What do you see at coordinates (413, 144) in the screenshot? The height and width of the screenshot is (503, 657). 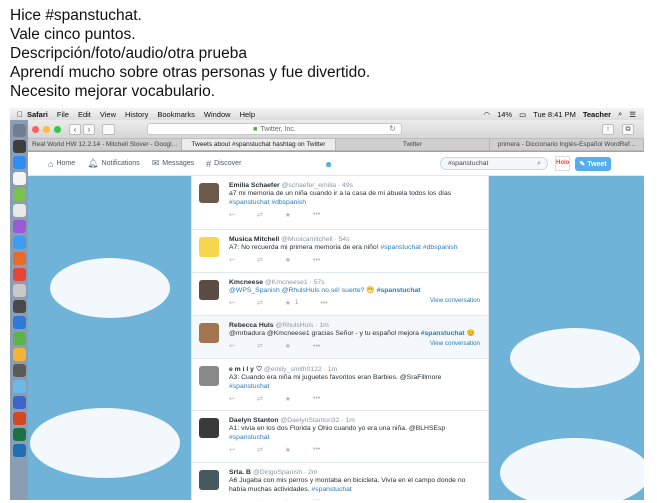 I see `tab-twitter: Twitter` at bounding box center [413, 144].